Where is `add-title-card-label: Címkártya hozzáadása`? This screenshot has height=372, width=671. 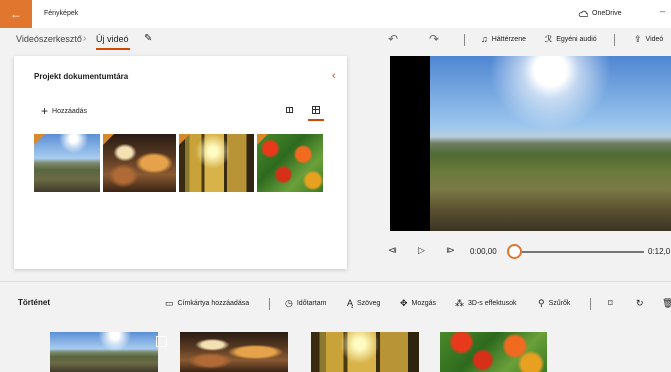
add-title-card-label: Címkártya hozzáadása is located at coordinates (213, 303).